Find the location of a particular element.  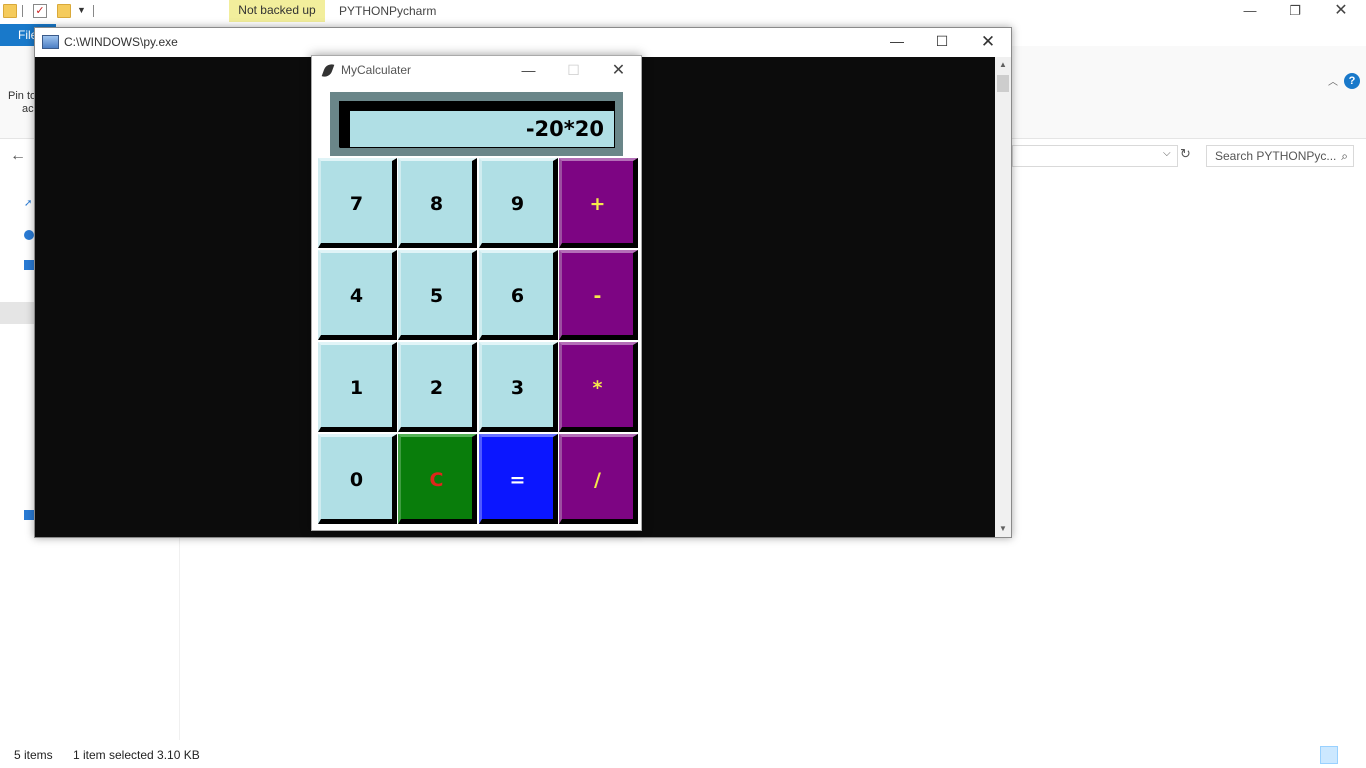

back-arrow-icon: ← is located at coordinates (18, 156).